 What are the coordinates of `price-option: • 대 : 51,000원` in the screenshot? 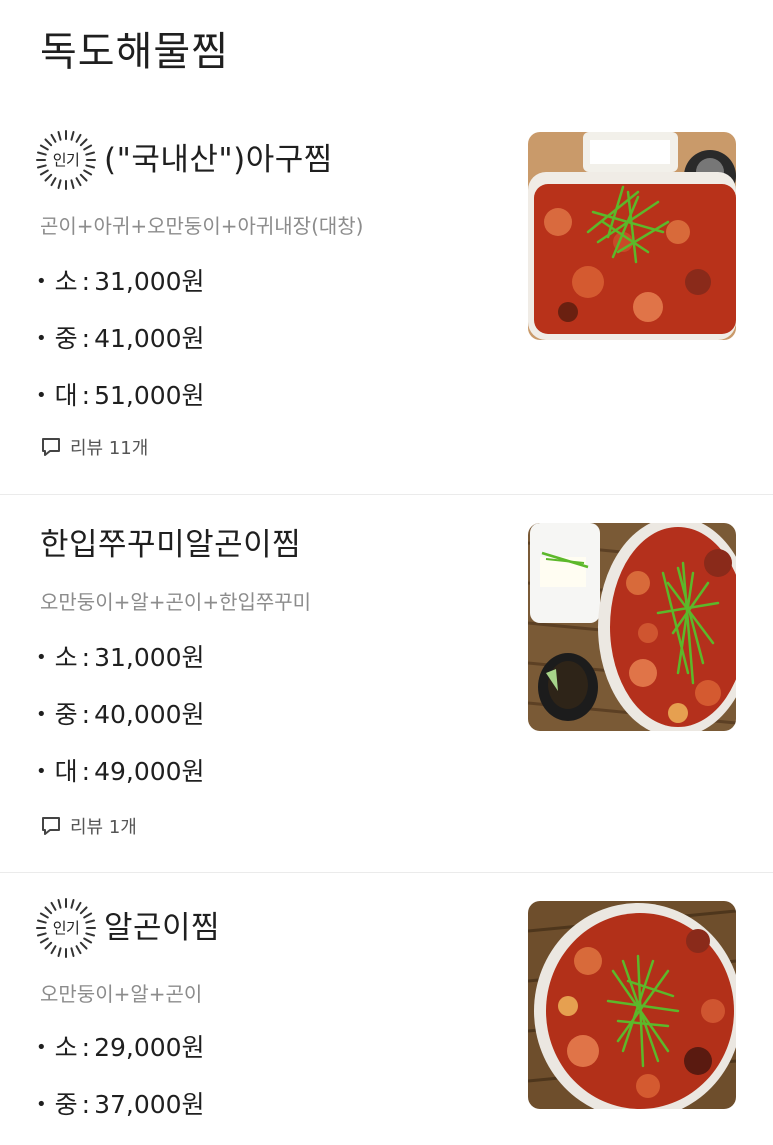 It's located at (120, 404).